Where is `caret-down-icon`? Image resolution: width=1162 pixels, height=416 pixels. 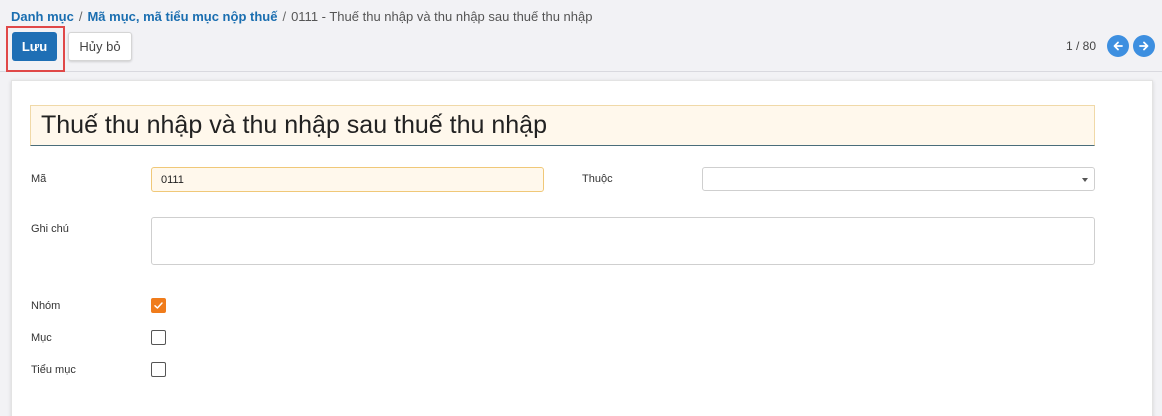
caret-down-icon is located at coordinates (1085, 180).